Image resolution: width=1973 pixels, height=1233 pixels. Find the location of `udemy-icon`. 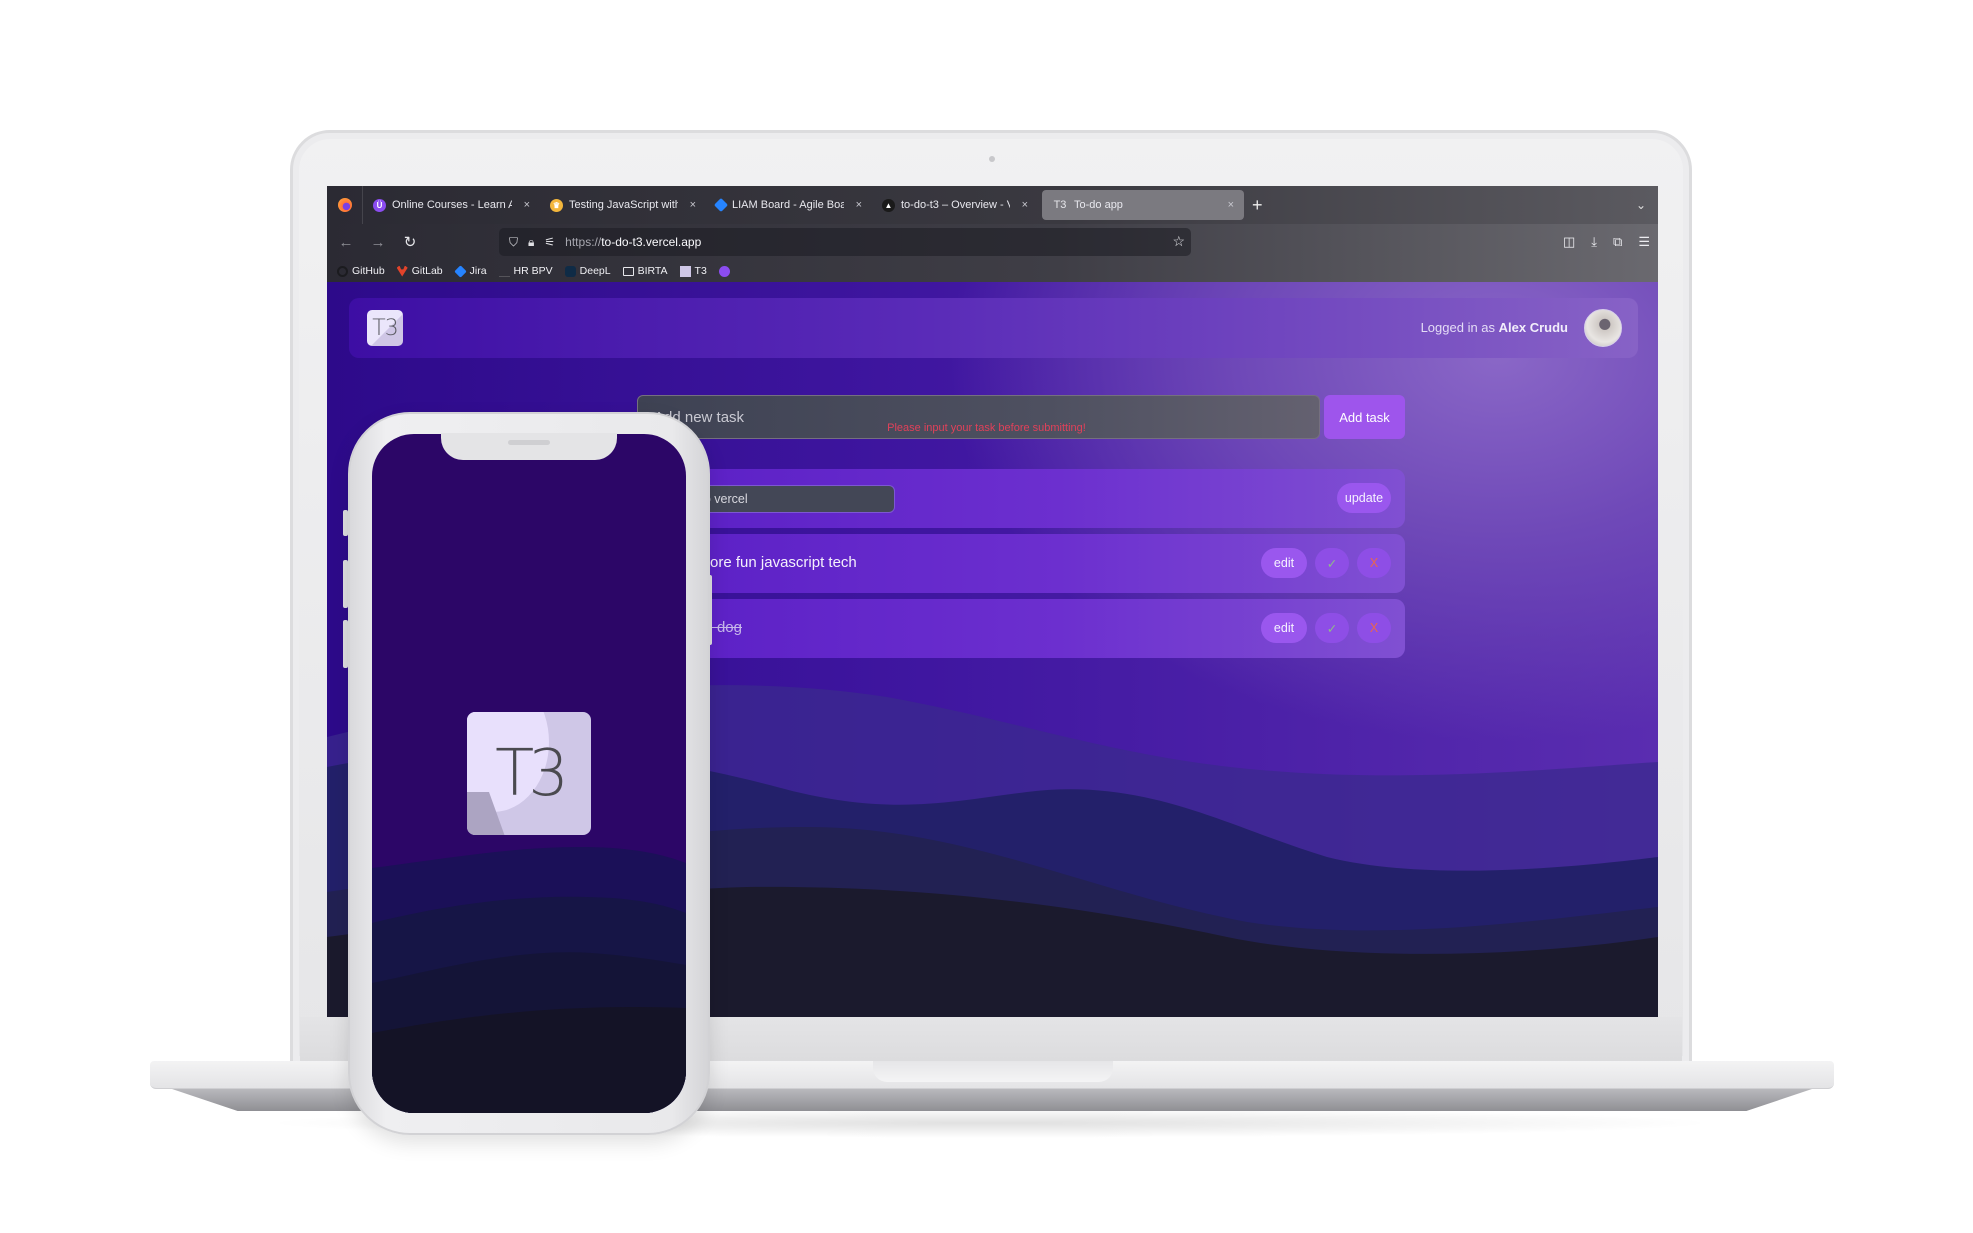

udemy-icon is located at coordinates (724, 271).